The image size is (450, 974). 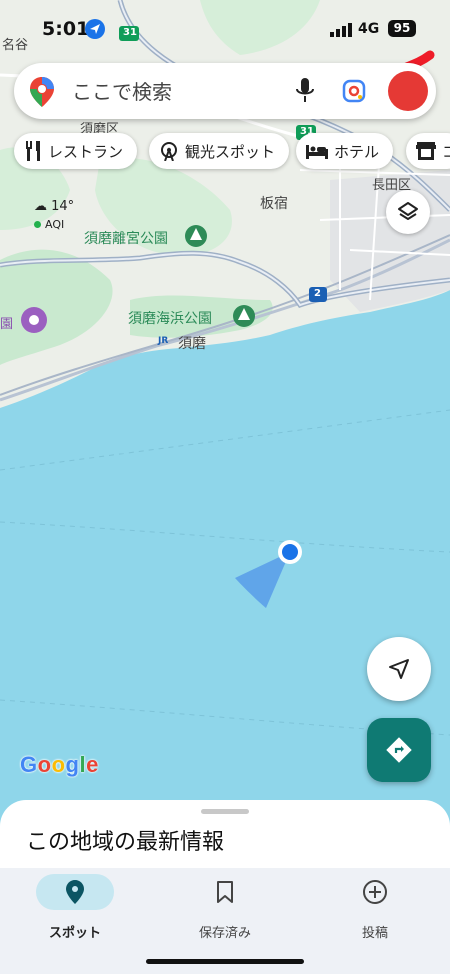 What do you see at coordinates (126, 239) in the screenshot?
I see `park-label-suma-rikyu: 須磨離宮公園` at bounding box center [126, 239].